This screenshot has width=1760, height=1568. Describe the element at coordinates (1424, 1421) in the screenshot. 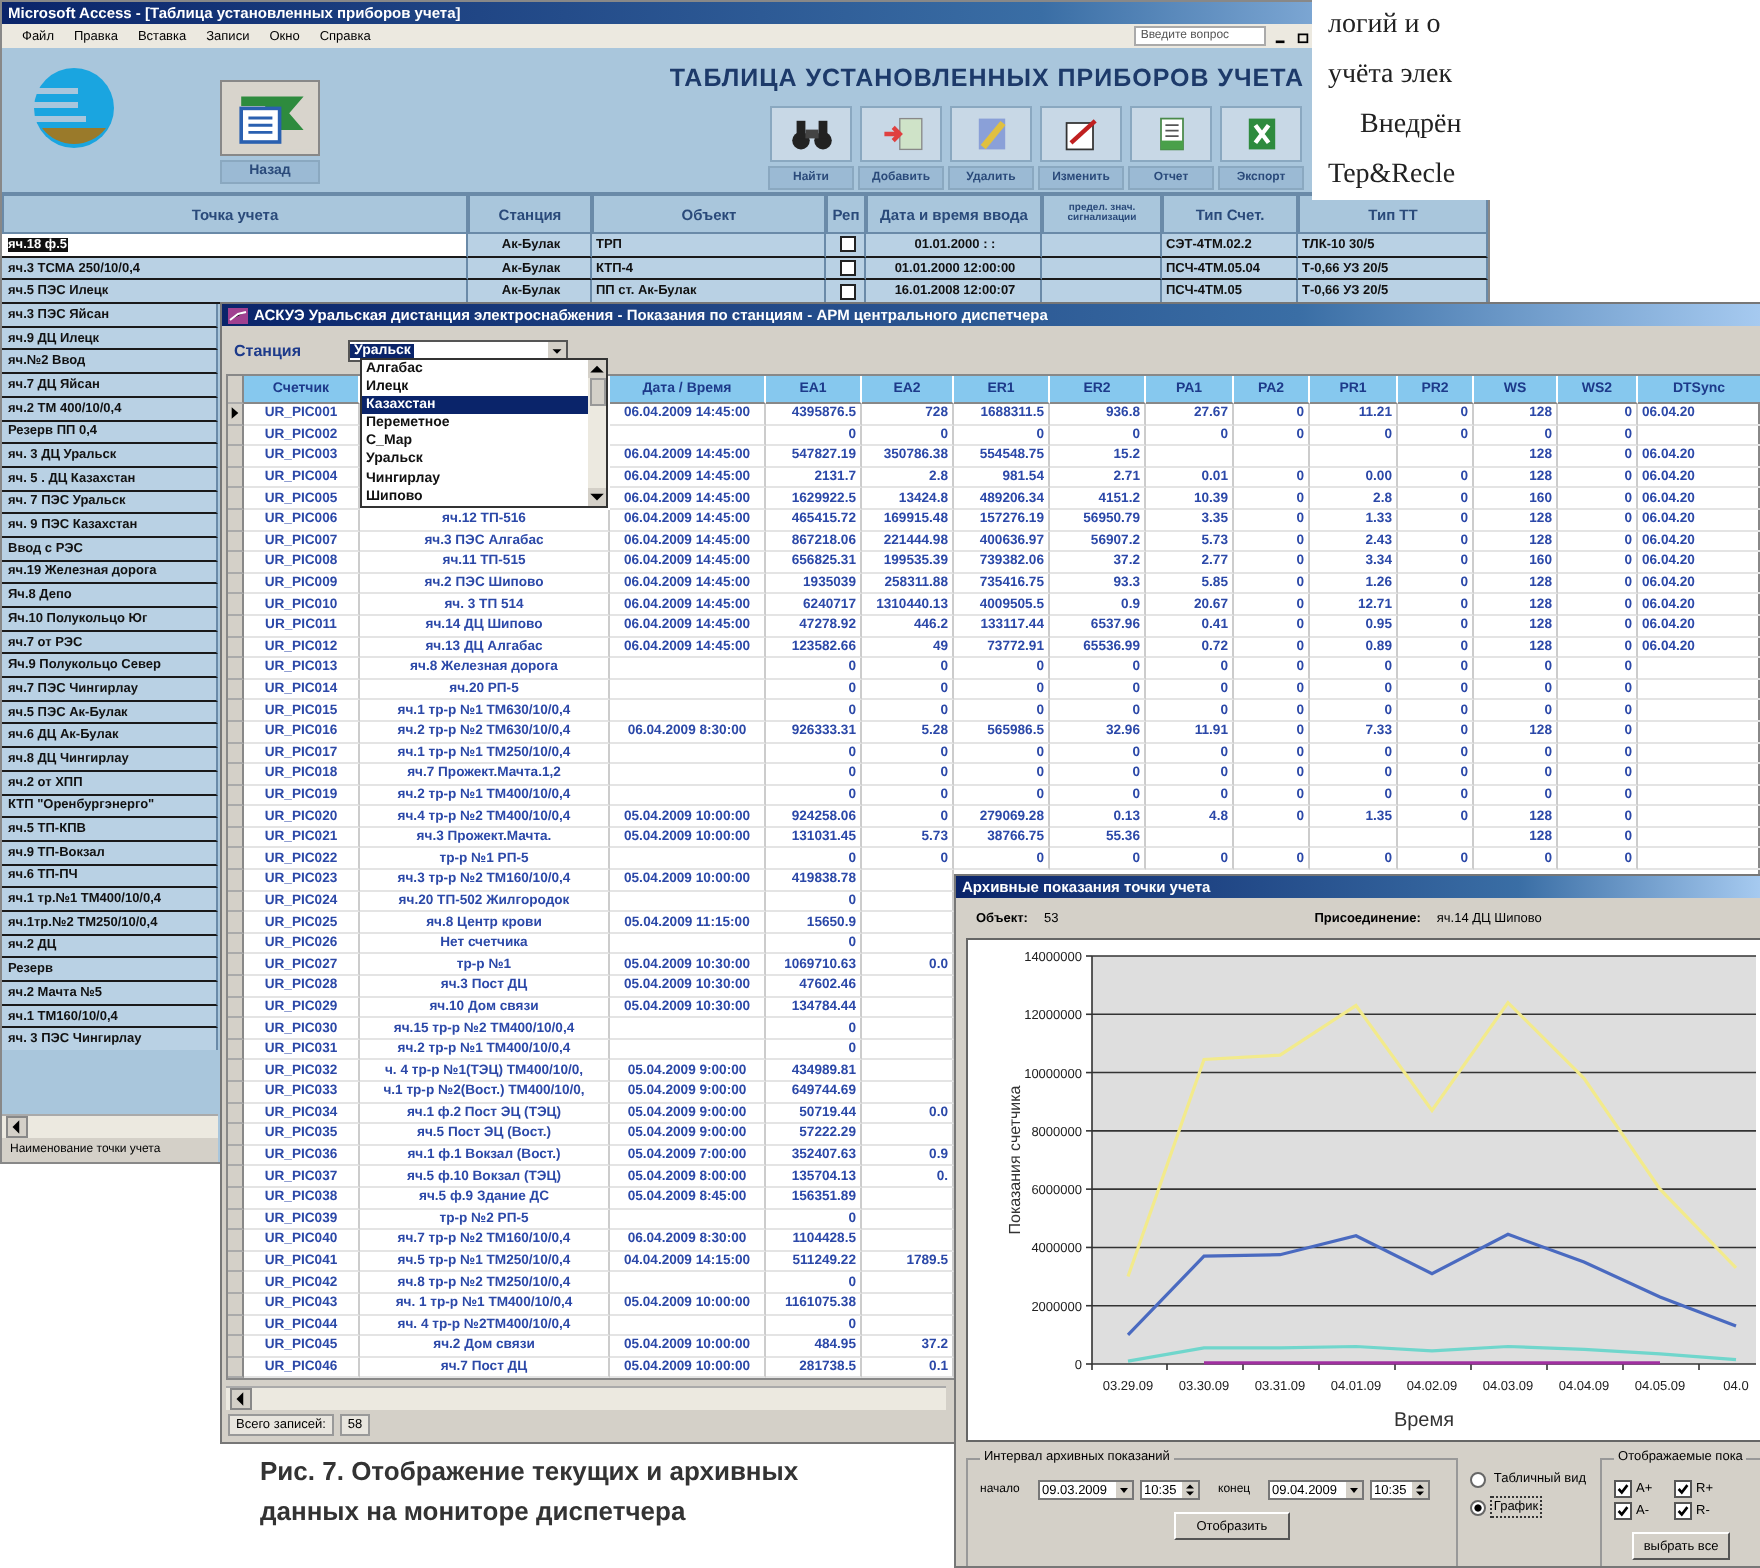

I see `x-axis-title: Время` at that location.